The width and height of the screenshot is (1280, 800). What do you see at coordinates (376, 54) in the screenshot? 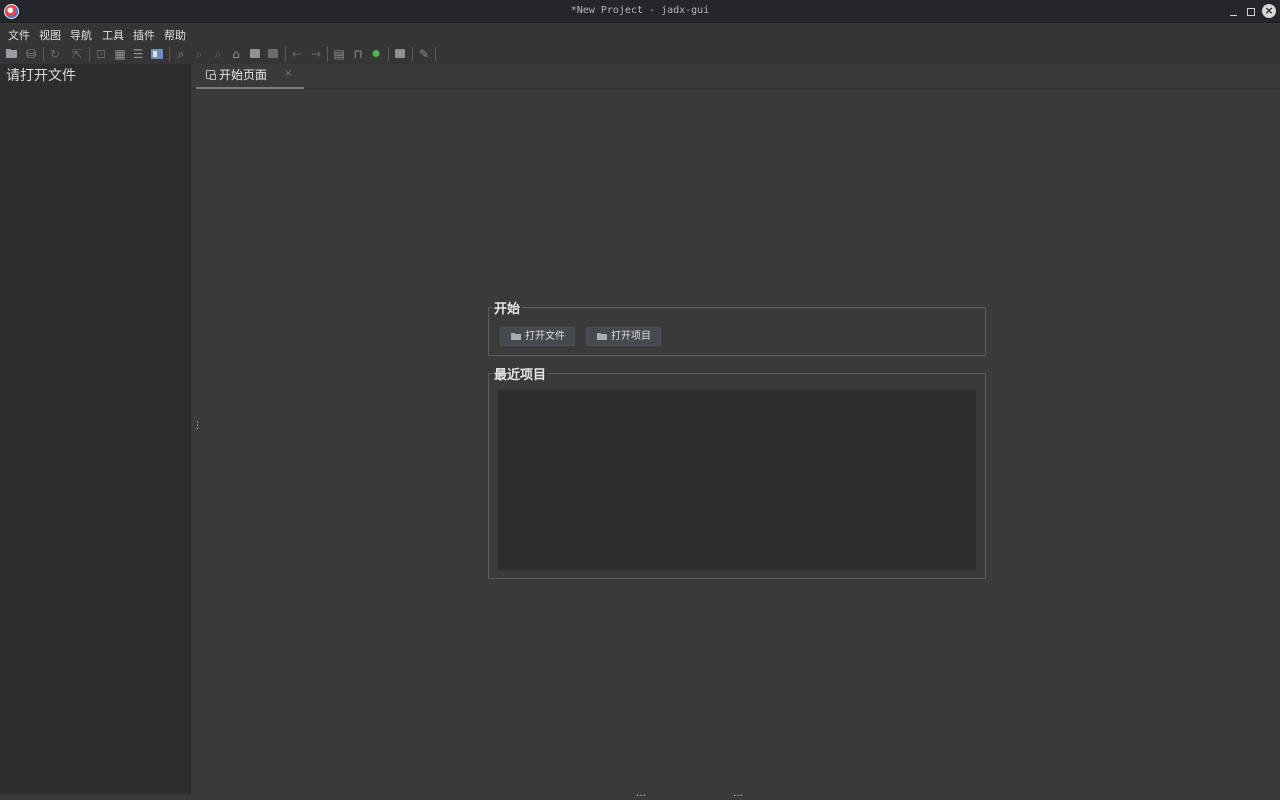
I see `debug-icon: ✹` at bounding box center [376, 54].